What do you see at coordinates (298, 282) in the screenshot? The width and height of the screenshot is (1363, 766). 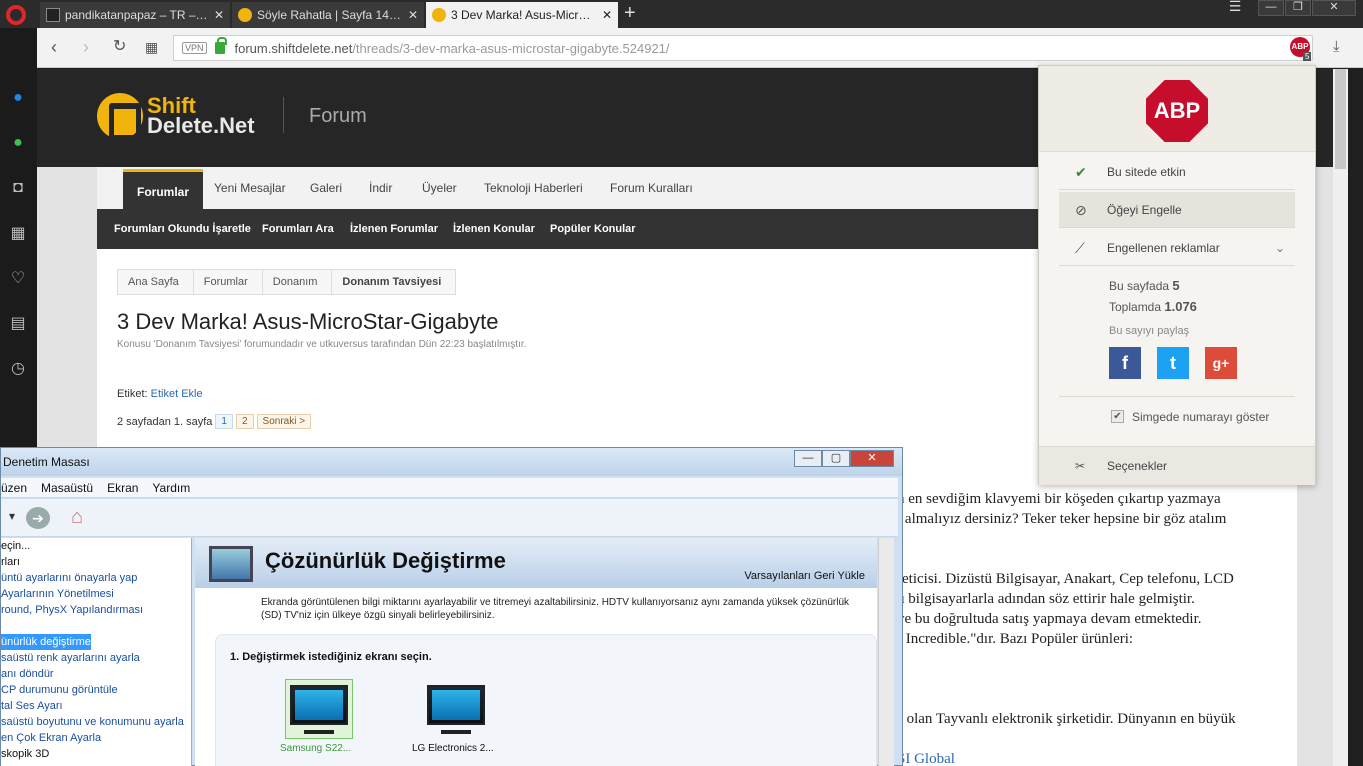 I see `crumb-donanim: Donanım` at bounding box center [298, 282].